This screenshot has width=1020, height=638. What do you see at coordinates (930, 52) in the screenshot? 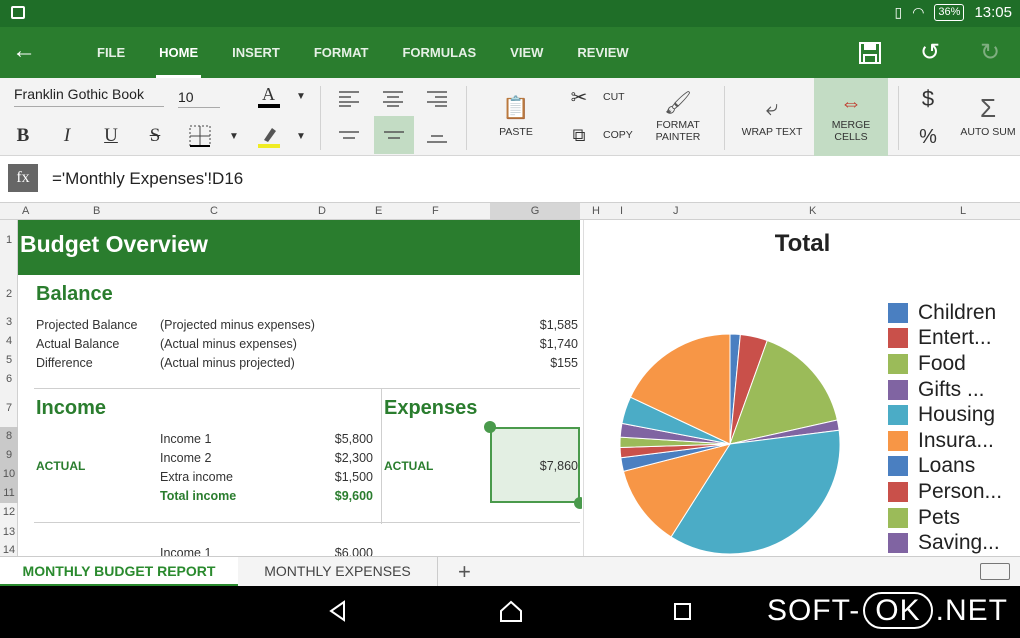
I see `undo-icon: ↺` at bounding box center [930, 52].